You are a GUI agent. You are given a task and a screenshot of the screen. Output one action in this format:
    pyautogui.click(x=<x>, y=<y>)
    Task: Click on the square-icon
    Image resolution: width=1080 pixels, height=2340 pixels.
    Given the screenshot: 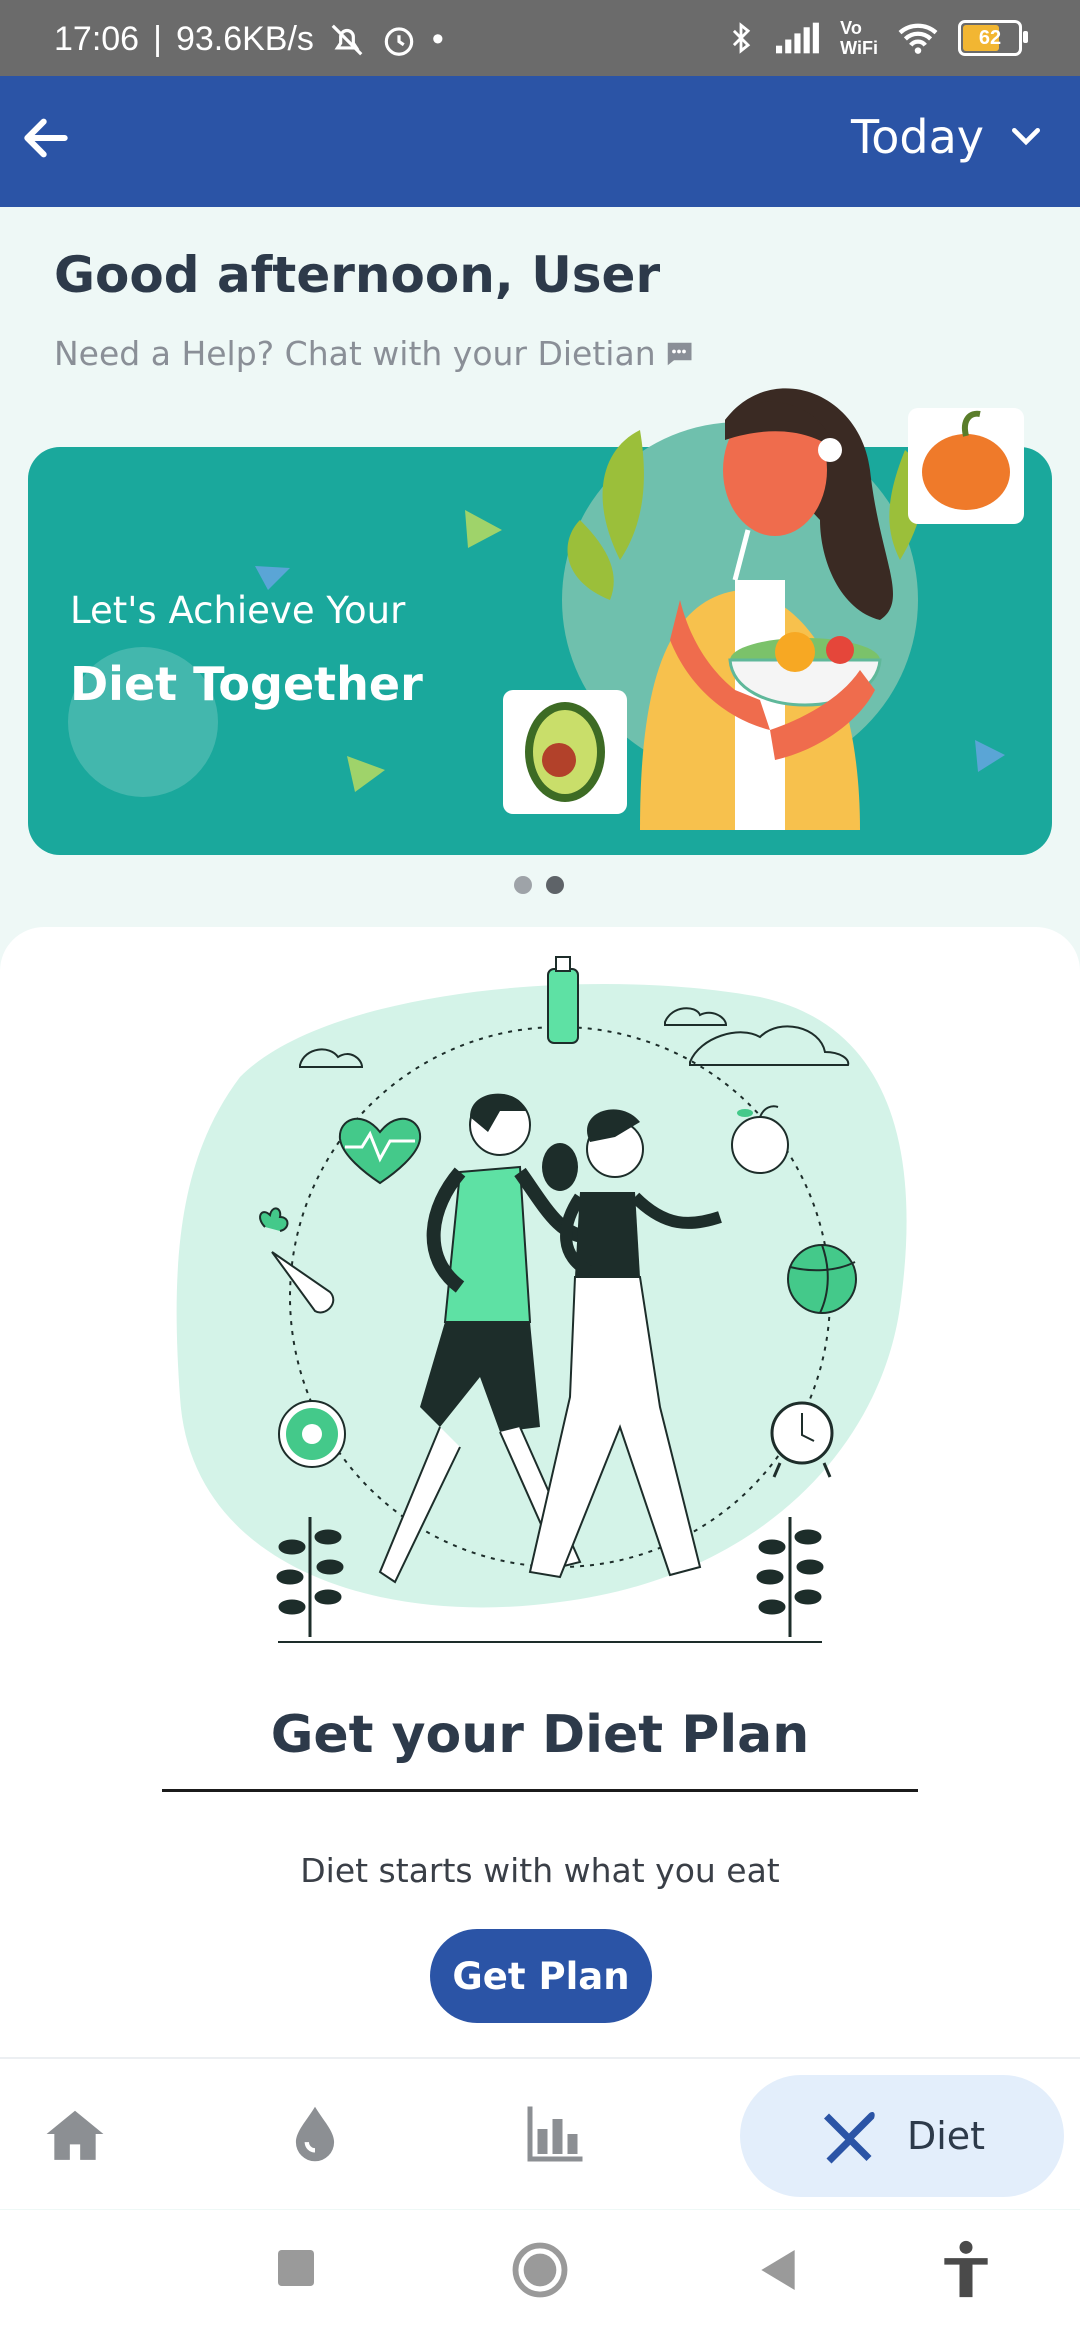 What is the action you would take?
    pyautogui.click(x=296, y=2268)
    